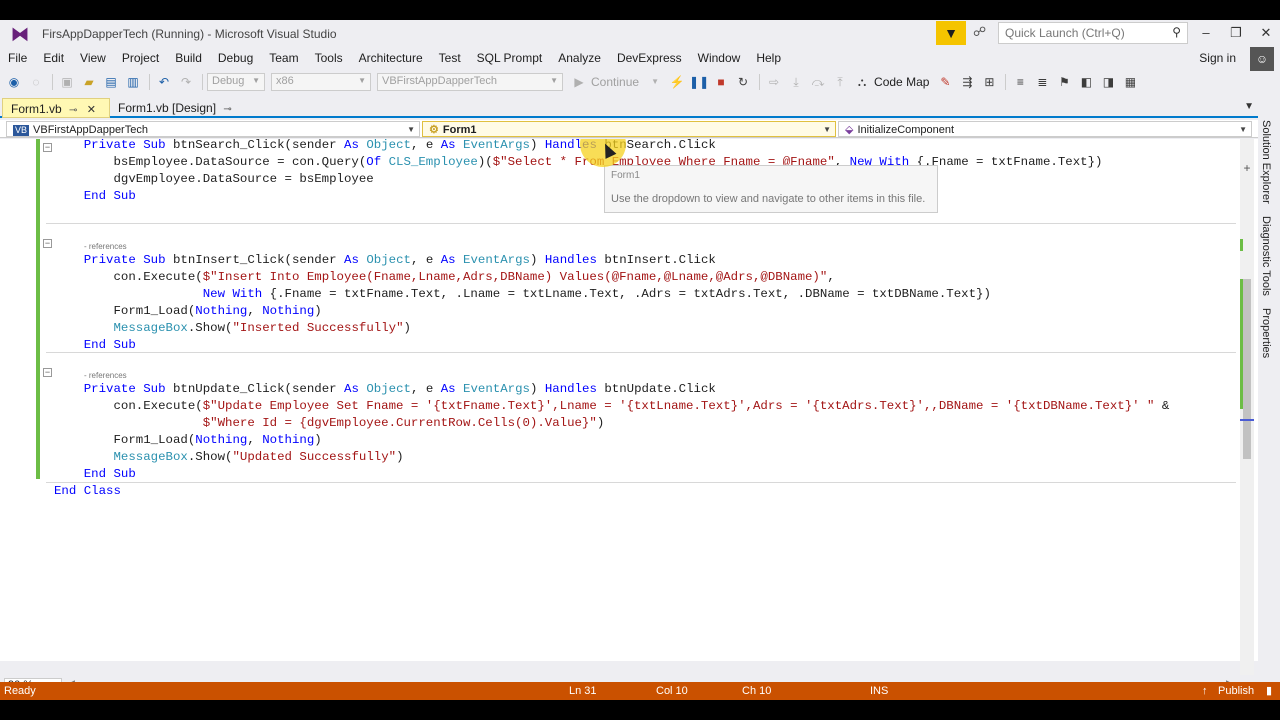 Image resolution: width=1280 pixels, height=720 pixels. Describe the element at coordinates (89, 82) in the screenshot. I see `open-file-icon: ▰` at that location.